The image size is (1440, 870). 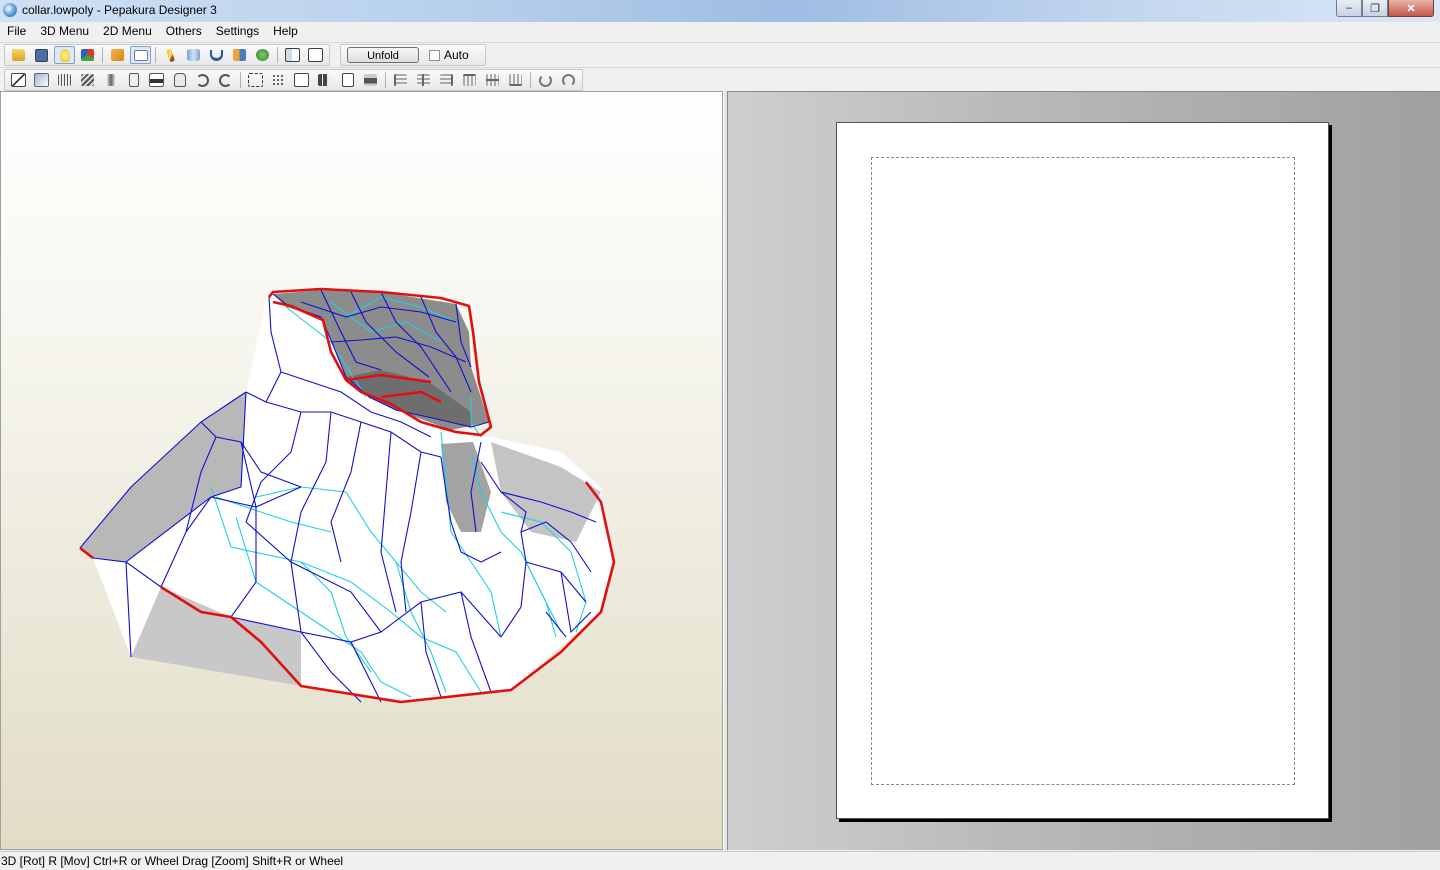 I want to click on edit-edge-button, so click(x=170, y=55).